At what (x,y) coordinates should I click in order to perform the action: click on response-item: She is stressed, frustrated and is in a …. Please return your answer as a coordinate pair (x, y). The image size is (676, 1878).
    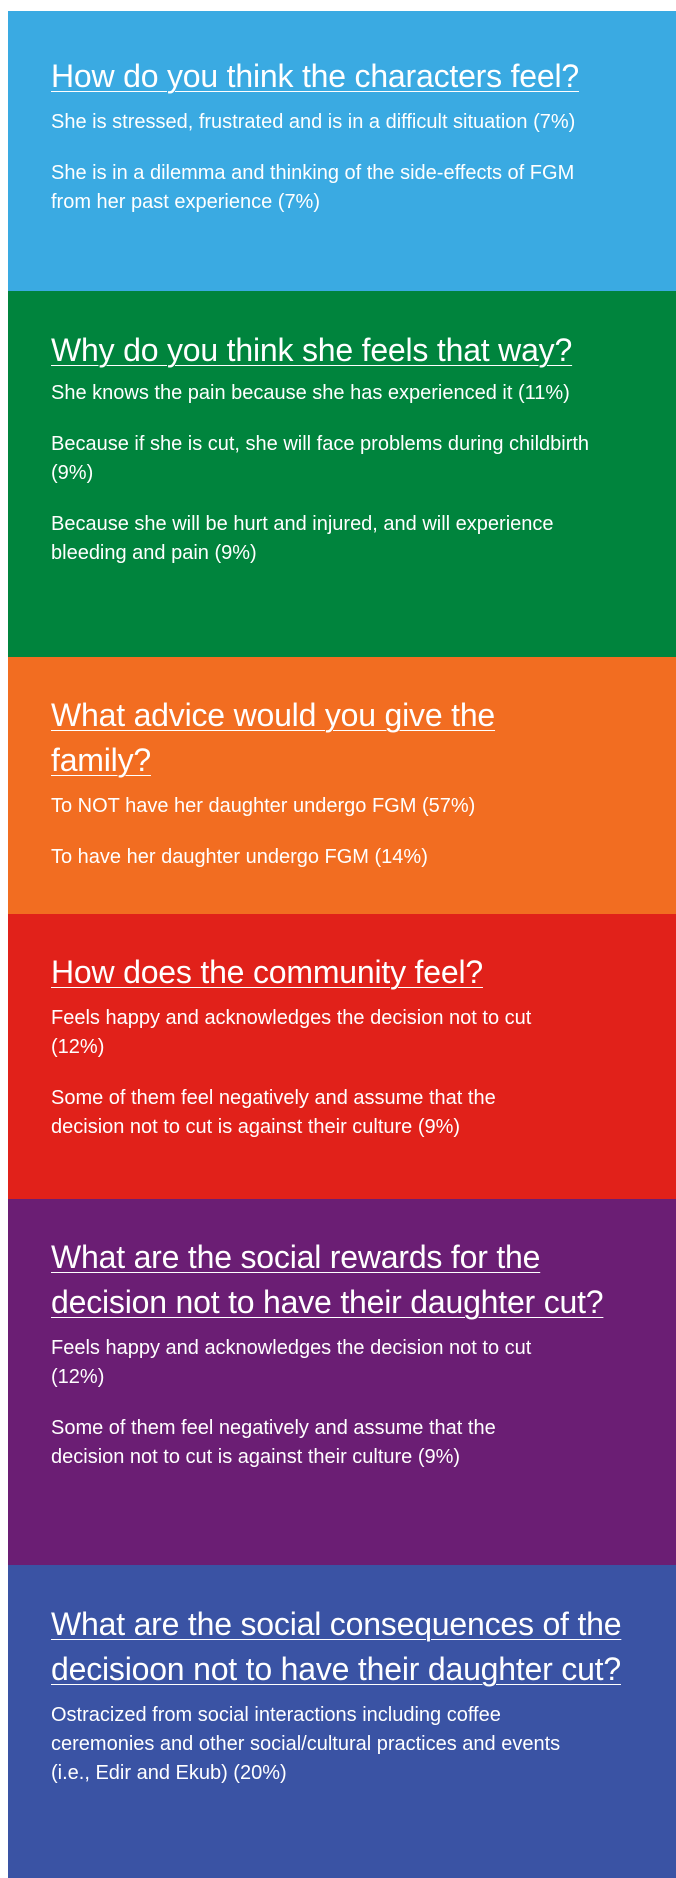
    Looking at the image, I should click on (313, 122).